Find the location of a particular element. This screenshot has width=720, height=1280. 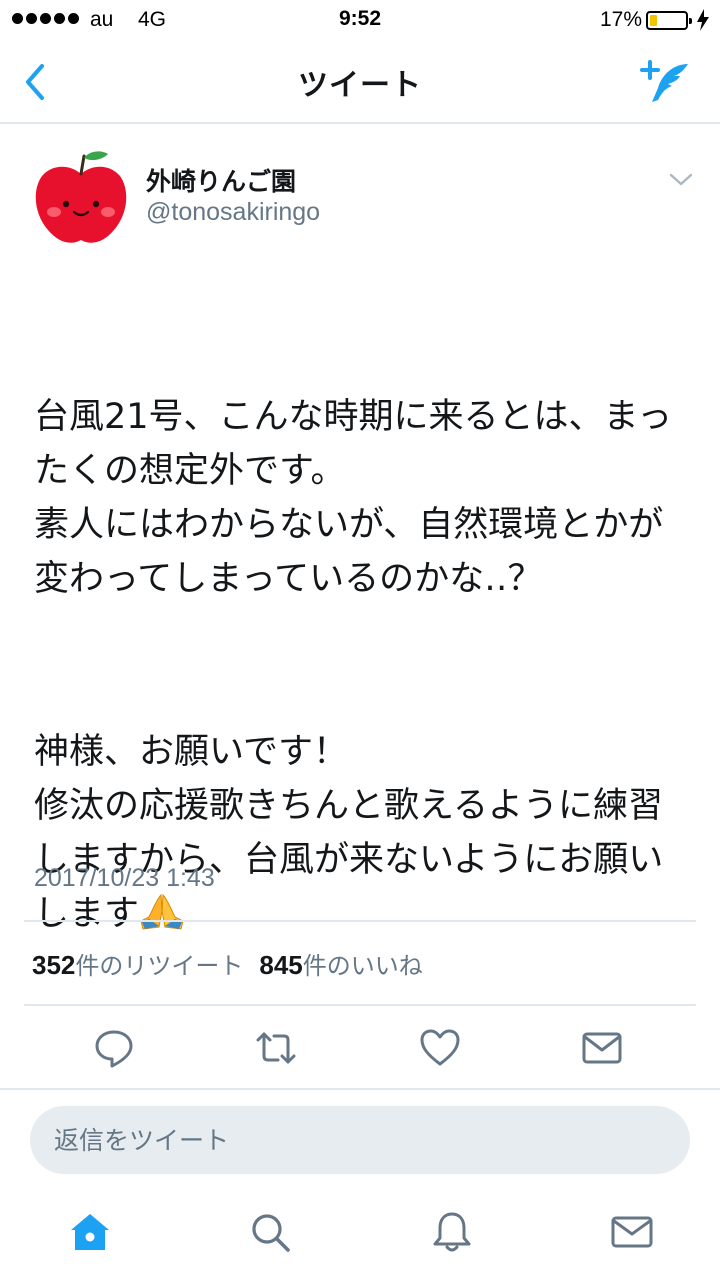

user-handle: @tonosakiringo is located at coordinates (233, 212).